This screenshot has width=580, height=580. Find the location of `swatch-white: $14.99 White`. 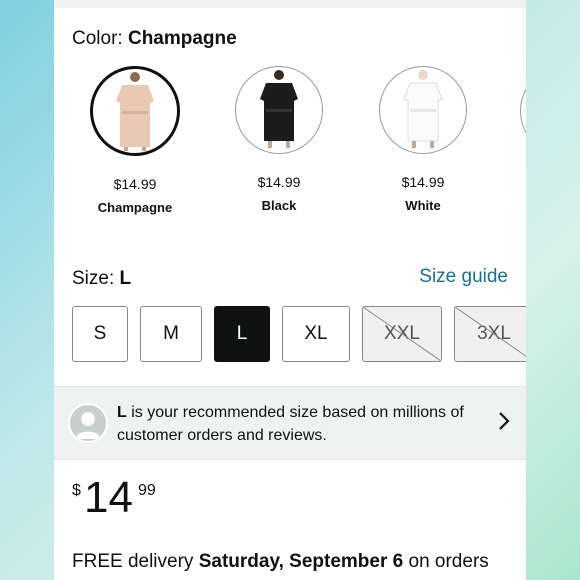

swatch-white: $14.99 White is located at coordinates (423, 139).